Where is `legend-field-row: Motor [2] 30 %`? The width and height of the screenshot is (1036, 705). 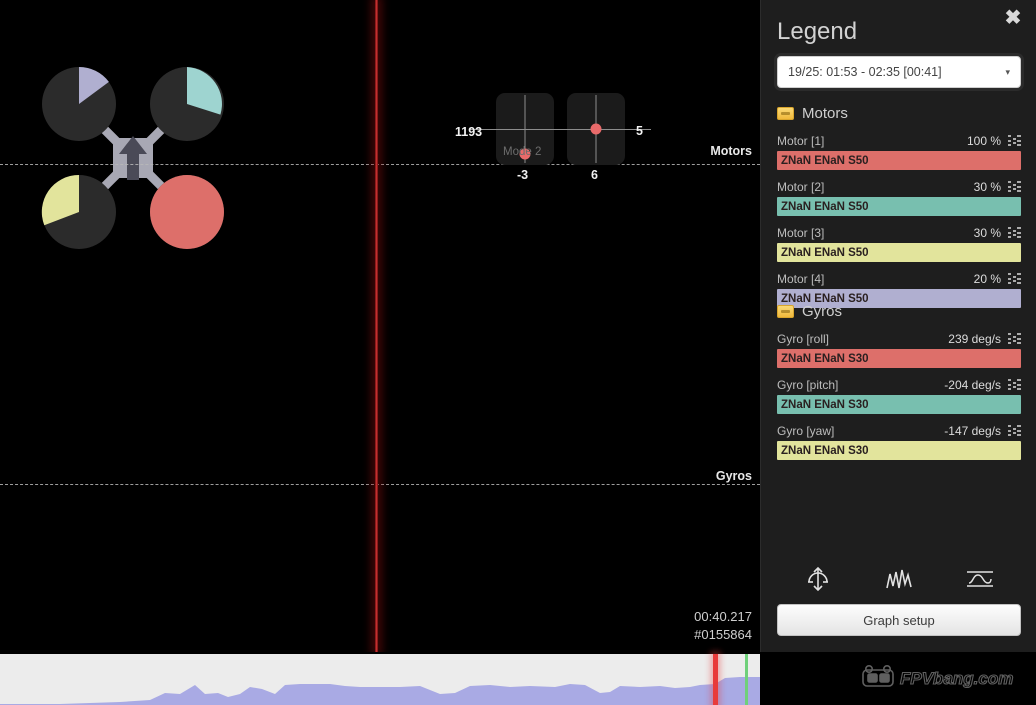
legend-field-row: Motor [2] 30 % is located at coordinates (899, 186).